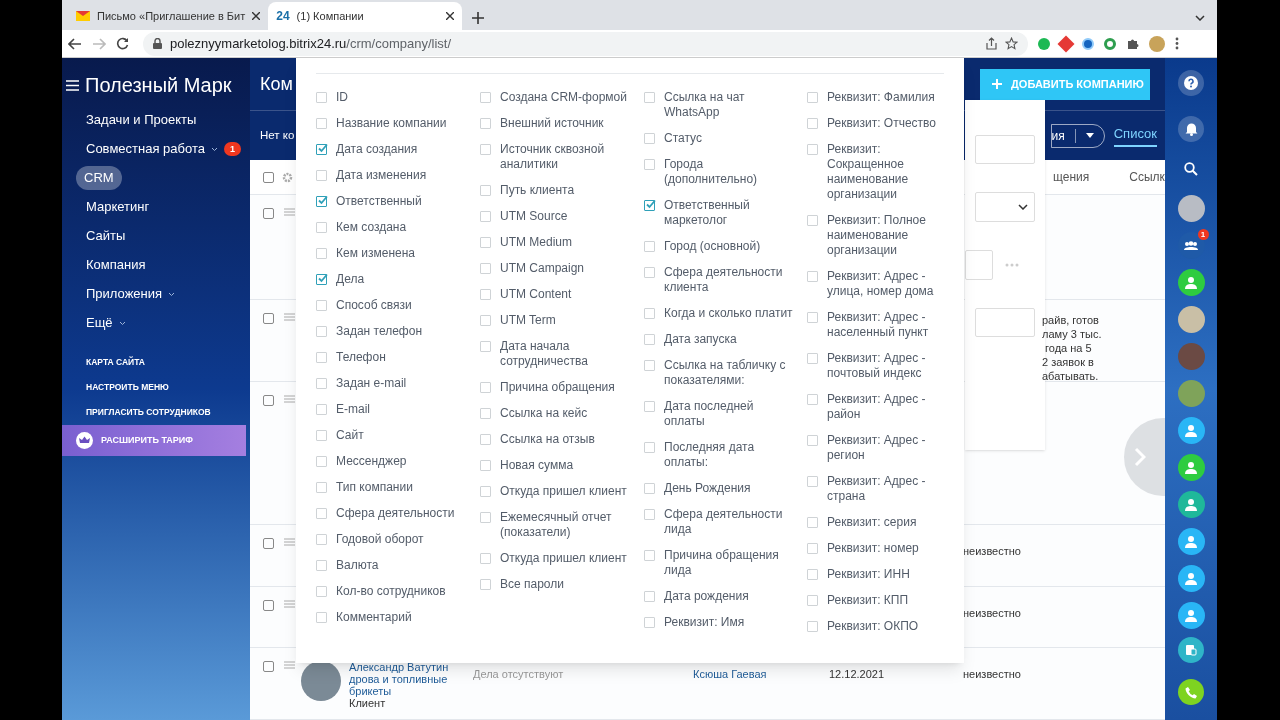 This screenshot has width=1280, height=720. Describe the element at coordinates (730, 488) in the screenshot. I see `column-option-label: День Рождения` at that location.